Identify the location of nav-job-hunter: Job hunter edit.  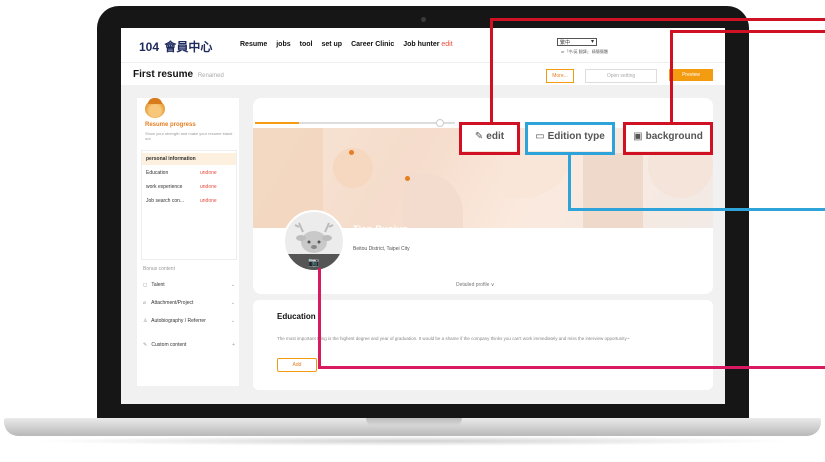
(427, 44).